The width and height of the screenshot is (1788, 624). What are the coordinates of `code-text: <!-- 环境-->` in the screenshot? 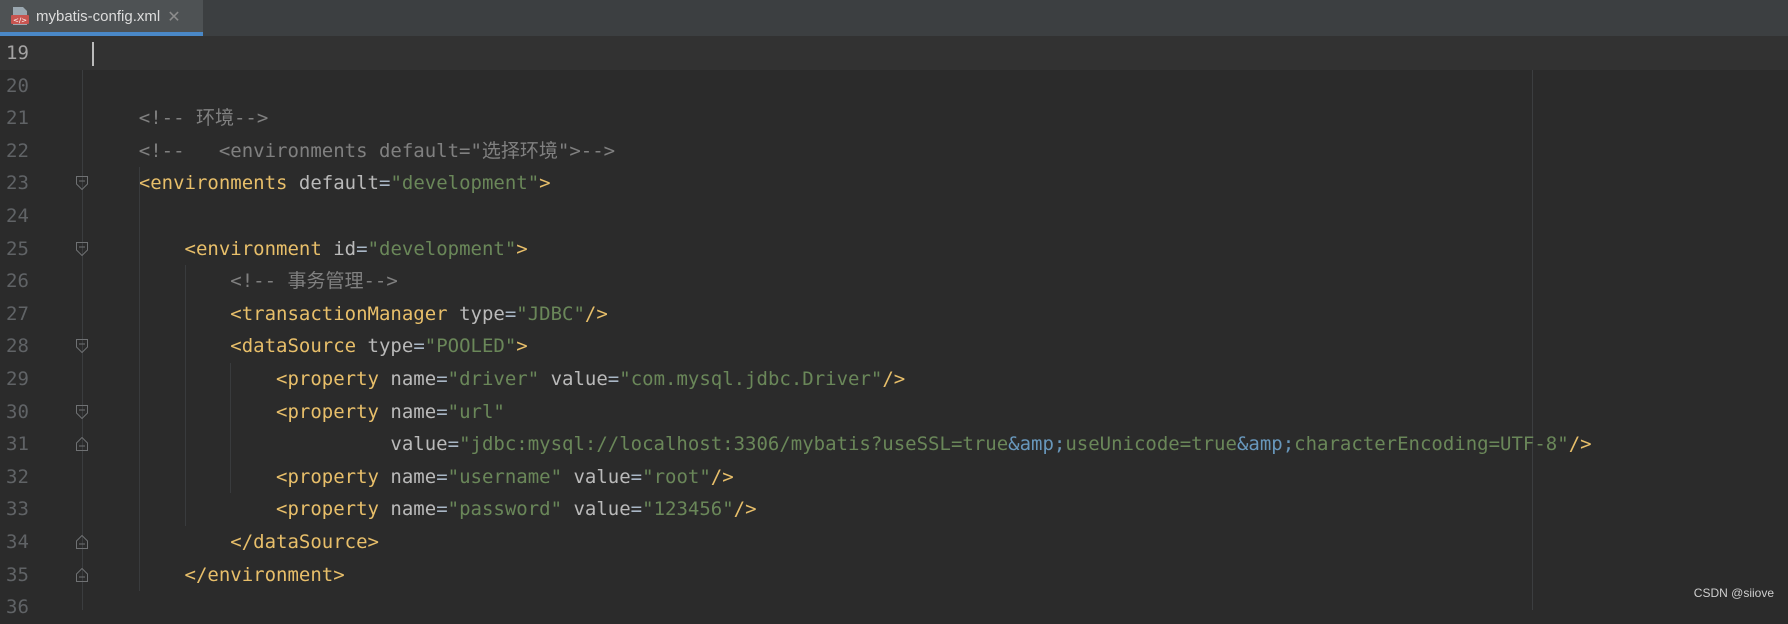 It's located at (180, 118).